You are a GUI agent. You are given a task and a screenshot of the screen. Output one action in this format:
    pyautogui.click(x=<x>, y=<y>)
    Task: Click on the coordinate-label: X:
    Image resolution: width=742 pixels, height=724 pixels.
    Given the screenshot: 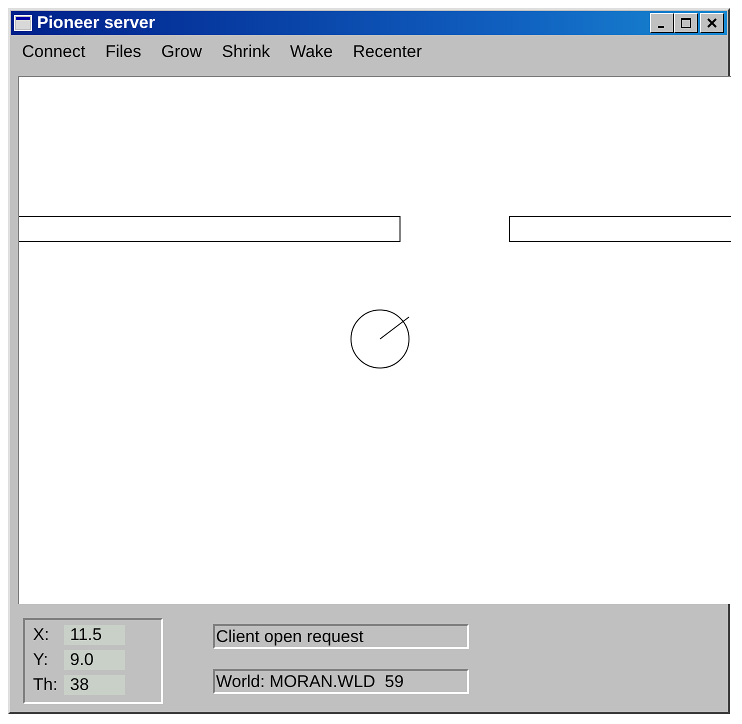 What is the action you would take?
    pyautogui.click(x=41, y=634)
    